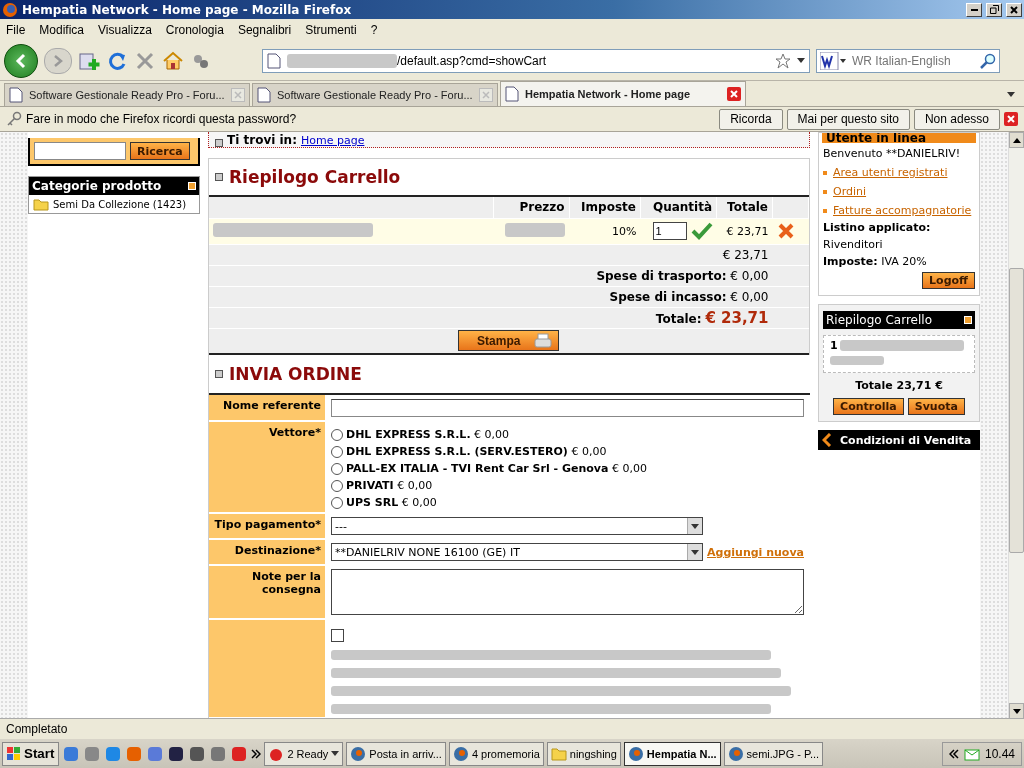 Image resolution: width=1024 pixels, height=768 pixels. Describe the element at coordinates (785, 231) in the screenshot. I see `delete-icon` at that location.